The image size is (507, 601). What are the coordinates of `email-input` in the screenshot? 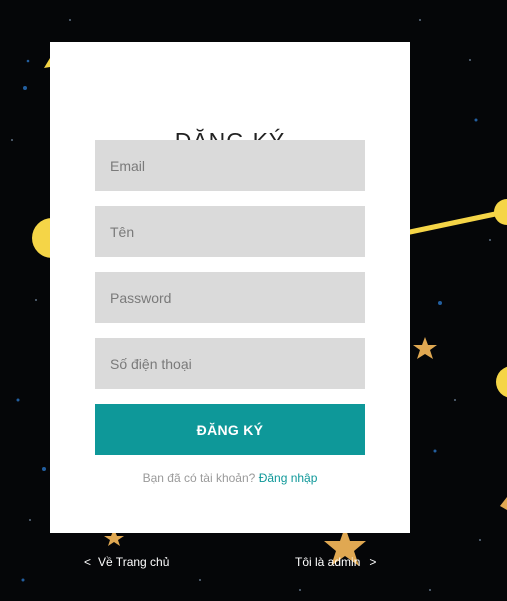 It's located at (230, 165).